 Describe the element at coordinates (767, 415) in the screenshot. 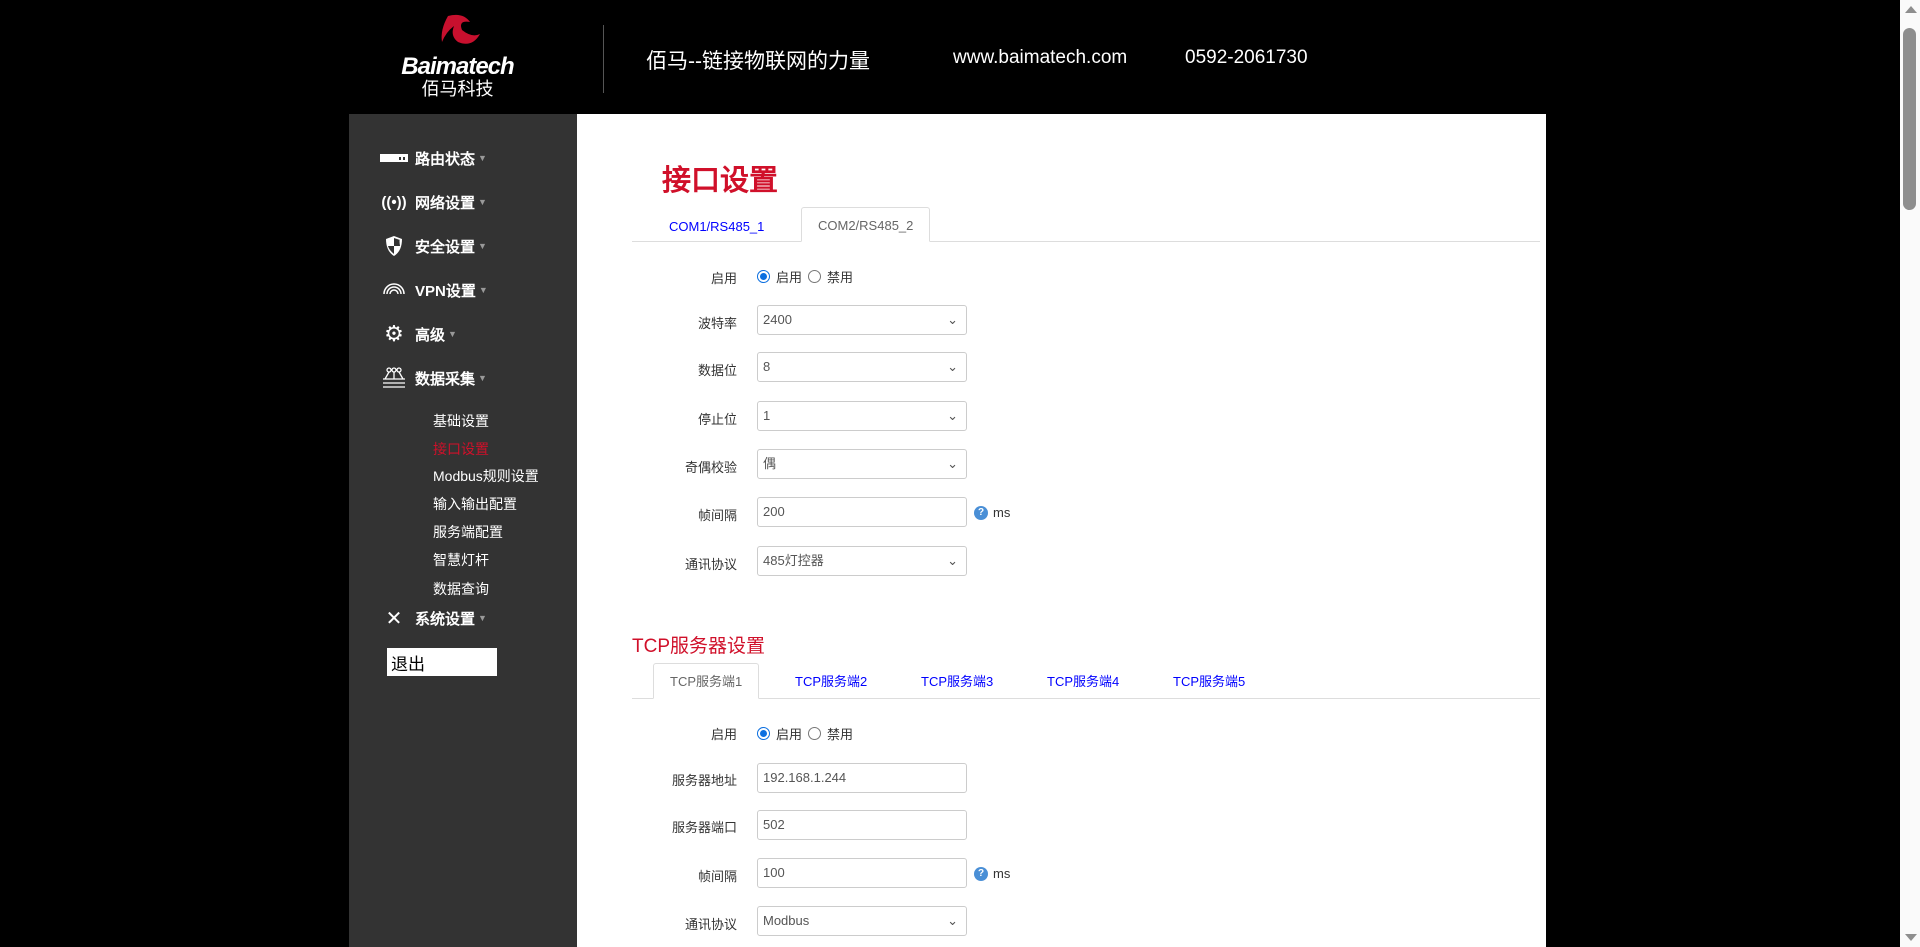

I see `stopbits-value: 1` at that location.